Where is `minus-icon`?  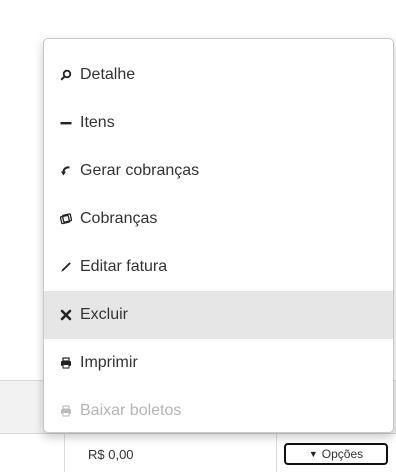 minus-icon is located at coordinates (66, 123).